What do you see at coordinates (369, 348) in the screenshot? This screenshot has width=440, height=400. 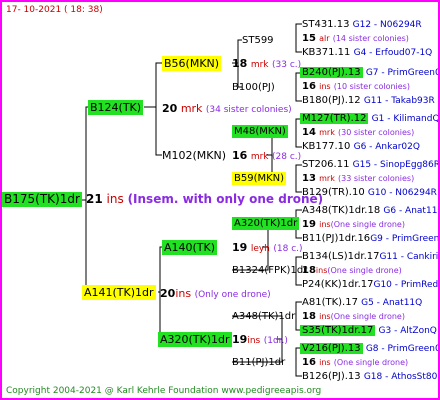 I see `g4-row: V216(PJ).13 G8 - PrimGreen00` at bounding box center [369, 348].